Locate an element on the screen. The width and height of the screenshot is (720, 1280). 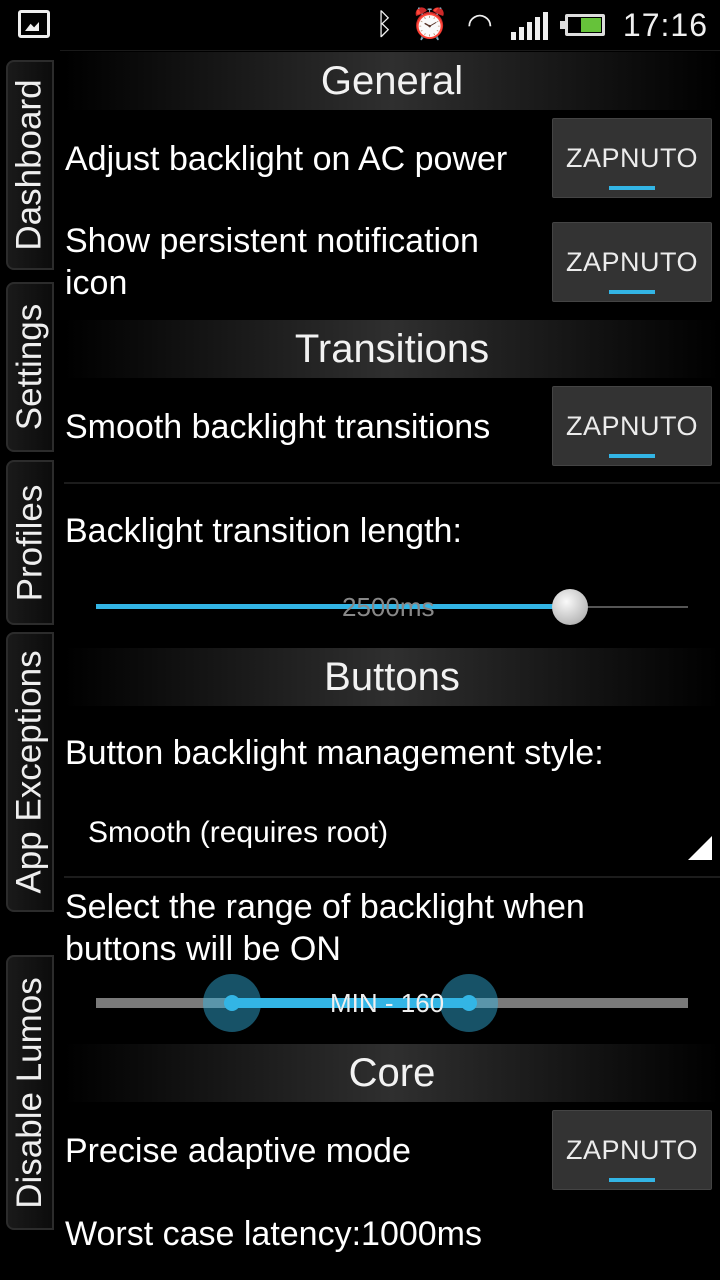
tab-dashboard-label: Dashboard is located at coordinates (30, 165).